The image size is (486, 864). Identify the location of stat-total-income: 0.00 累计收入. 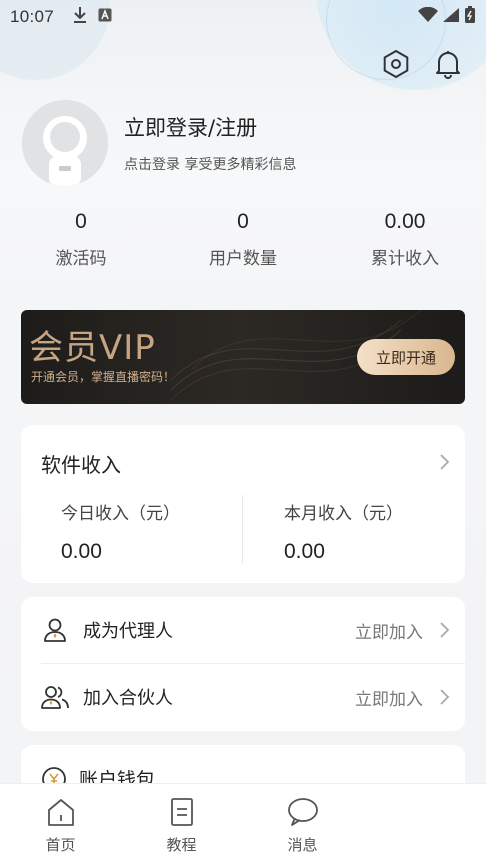
(405, 239).